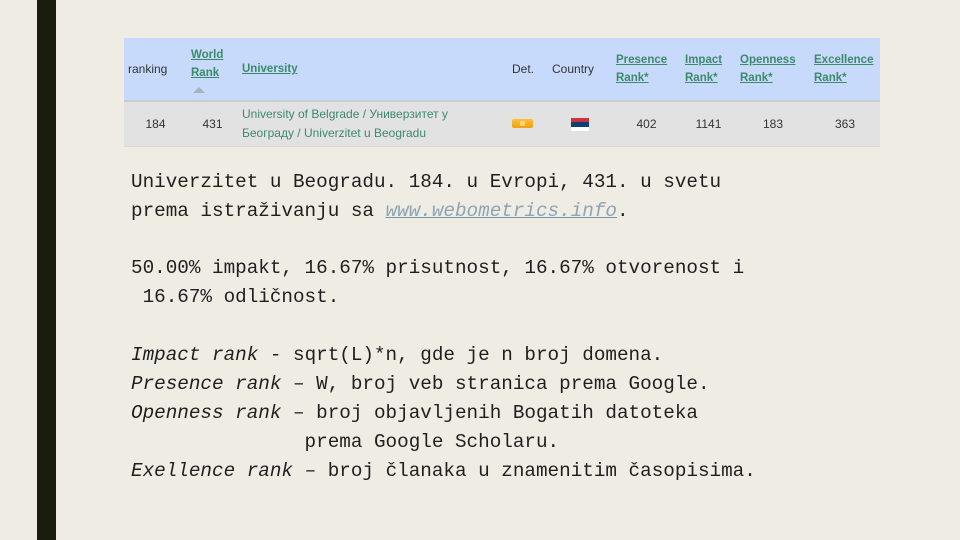 Image resolution: width=960 pixels, height=540 pixels. What do you see at coordinates (773, 123) in the screenshot?
I see `cell-openness-rank: 183` at bounding box center [773, 123].